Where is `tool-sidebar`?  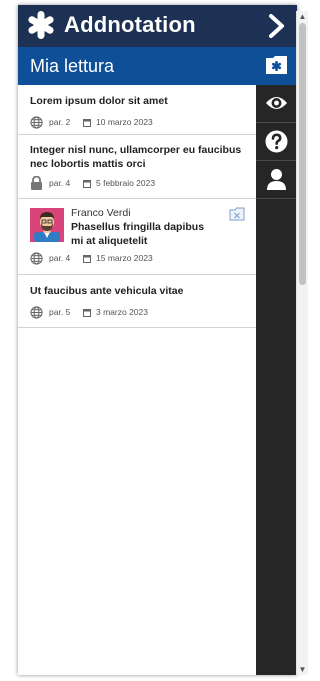 tool-sidebar is located at coordinates (276, 361).